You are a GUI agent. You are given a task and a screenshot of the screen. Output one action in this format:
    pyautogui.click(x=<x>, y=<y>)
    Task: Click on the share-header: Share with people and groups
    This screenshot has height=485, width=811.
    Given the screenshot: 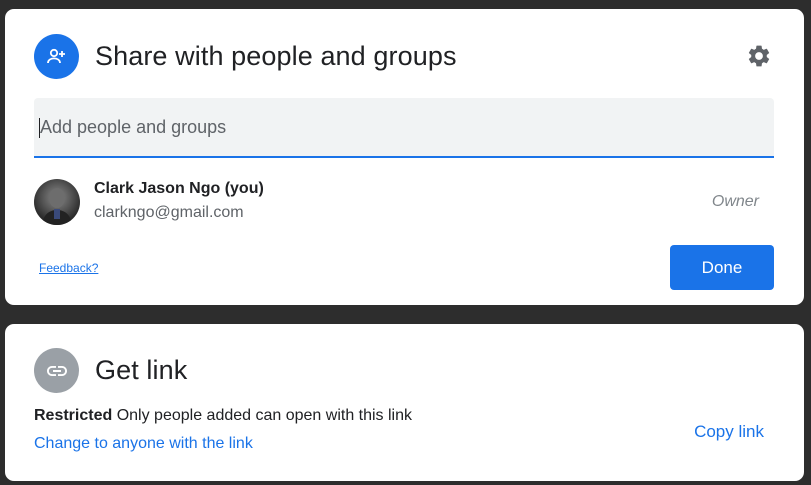 What is the action you would take?
    pyautogui.click(x=245, y=56)
    